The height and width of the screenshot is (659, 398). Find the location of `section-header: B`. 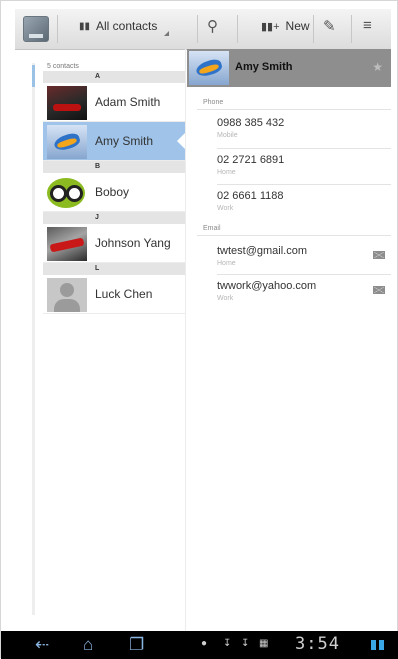

section-header: B is located at coordinates (114, 167).